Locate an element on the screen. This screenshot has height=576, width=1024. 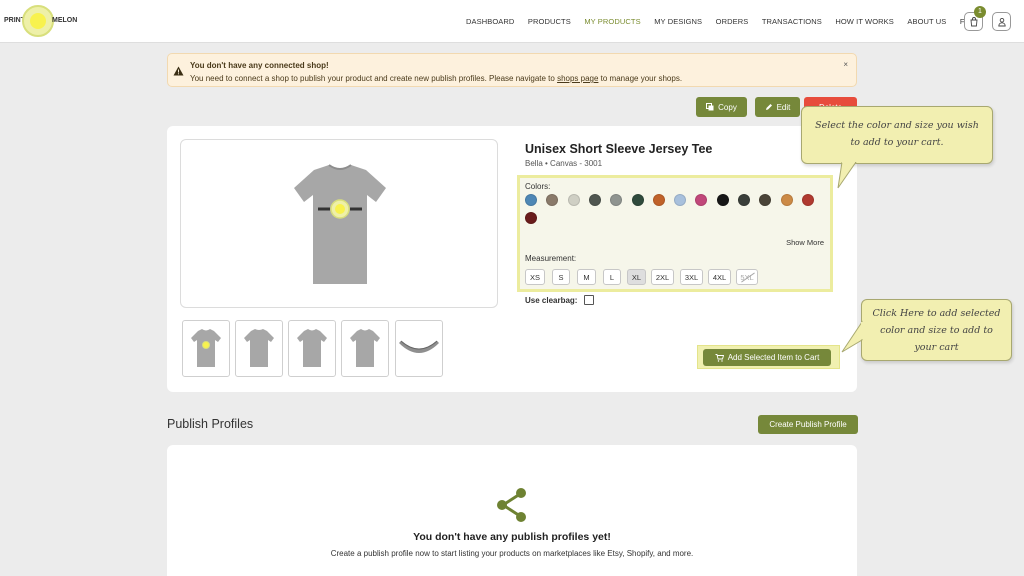
add-to-cart-label: Add Selected Item to Cart is located at coordinates (773, 357).